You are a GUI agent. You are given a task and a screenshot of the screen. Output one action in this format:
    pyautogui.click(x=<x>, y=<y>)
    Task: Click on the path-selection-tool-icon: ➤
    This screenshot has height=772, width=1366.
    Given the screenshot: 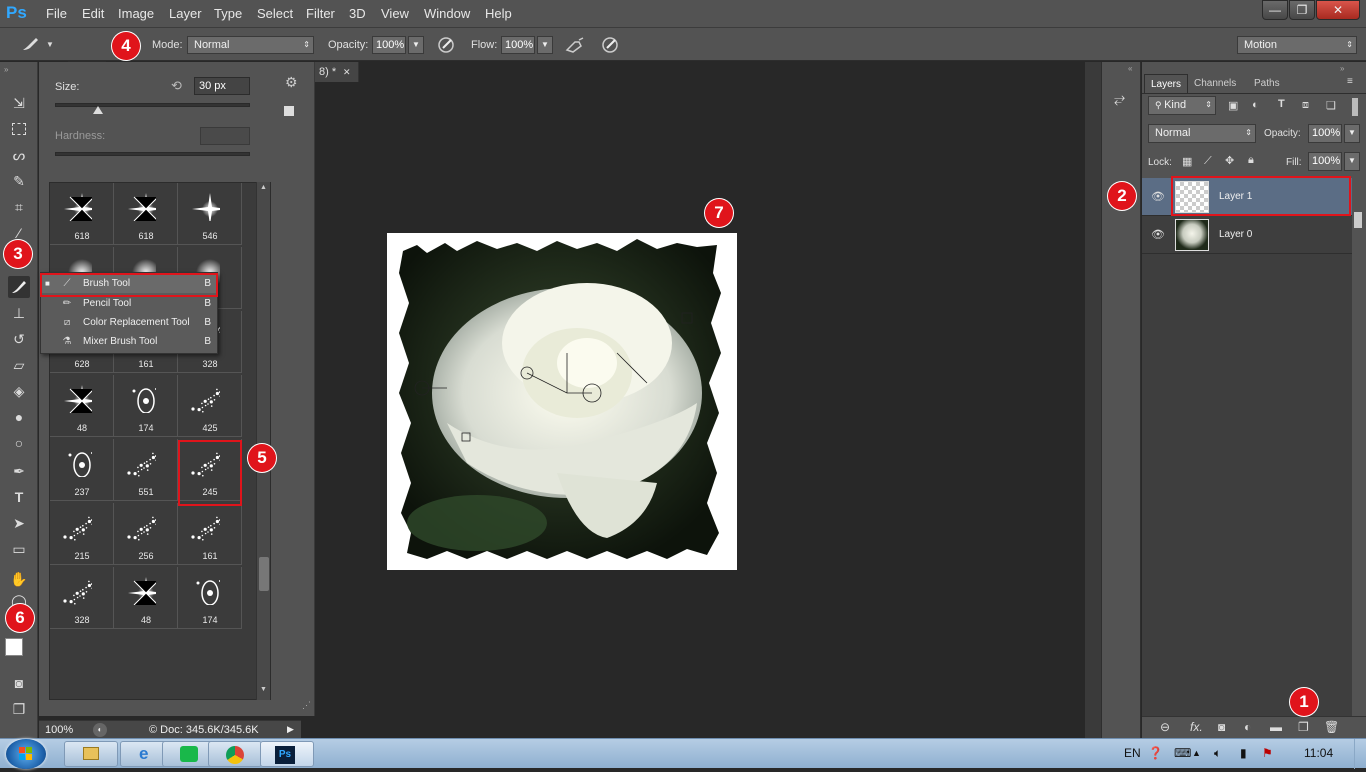 What is the action you would take?
    pyautogui.click(x=19, y=523)
    